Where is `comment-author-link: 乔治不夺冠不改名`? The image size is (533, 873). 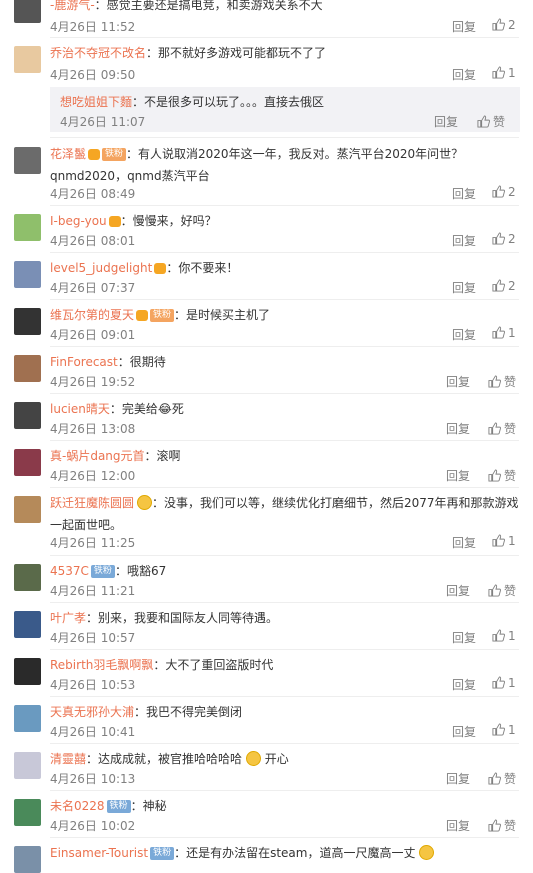
comment-author-link: 乔治不夺冠不改名 is located at coordinates (98, 53).